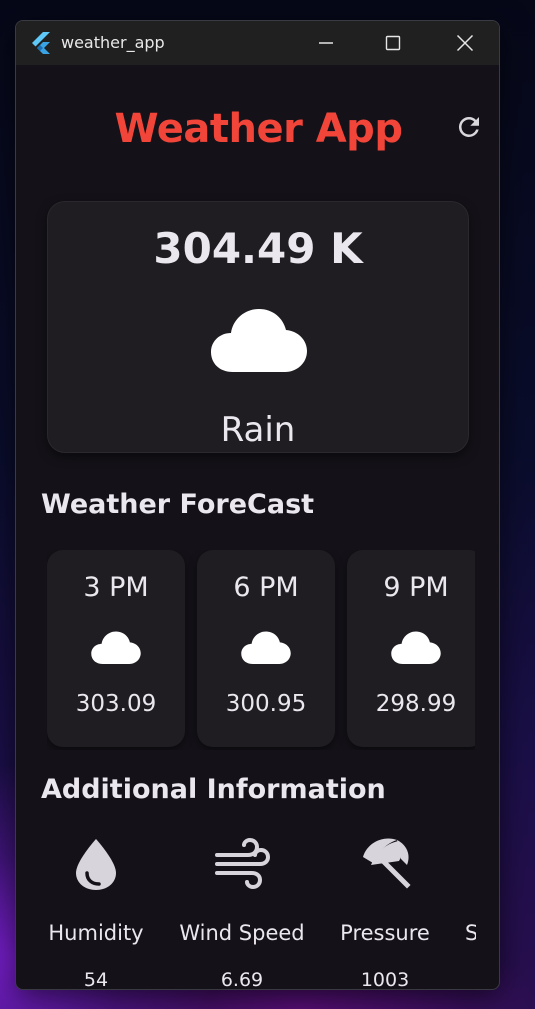 The height and width of the screenshot is (1009, 535). Describe the element at coordinates (113, 42) in the screenshot. I see `window-title: weather_app` at that location.